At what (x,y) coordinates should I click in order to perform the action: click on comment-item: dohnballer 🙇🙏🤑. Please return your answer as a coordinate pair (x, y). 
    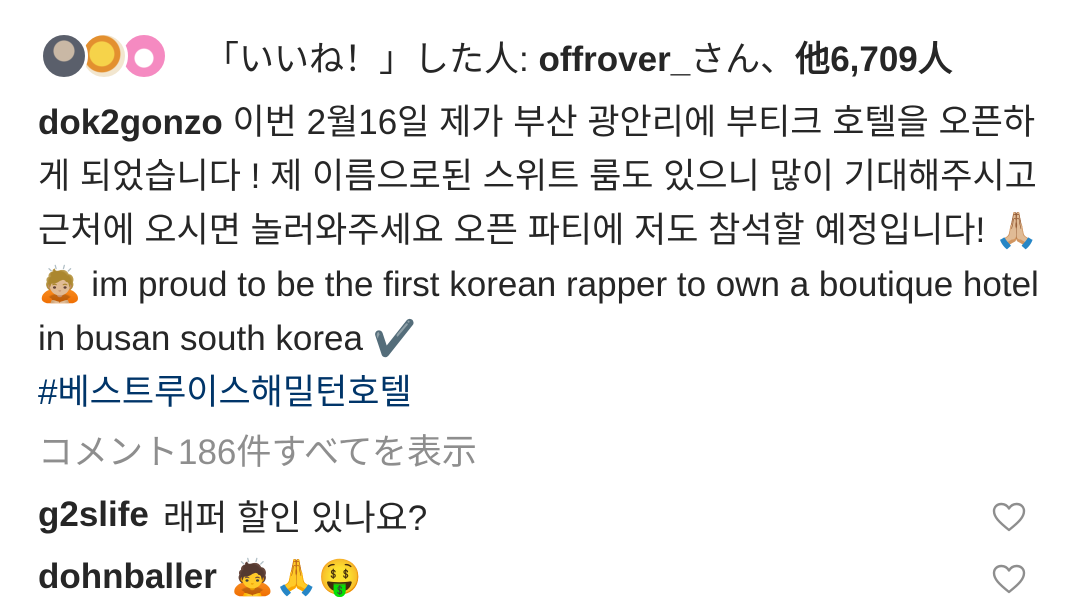
    Looking at the image, I should click on (553, 577).